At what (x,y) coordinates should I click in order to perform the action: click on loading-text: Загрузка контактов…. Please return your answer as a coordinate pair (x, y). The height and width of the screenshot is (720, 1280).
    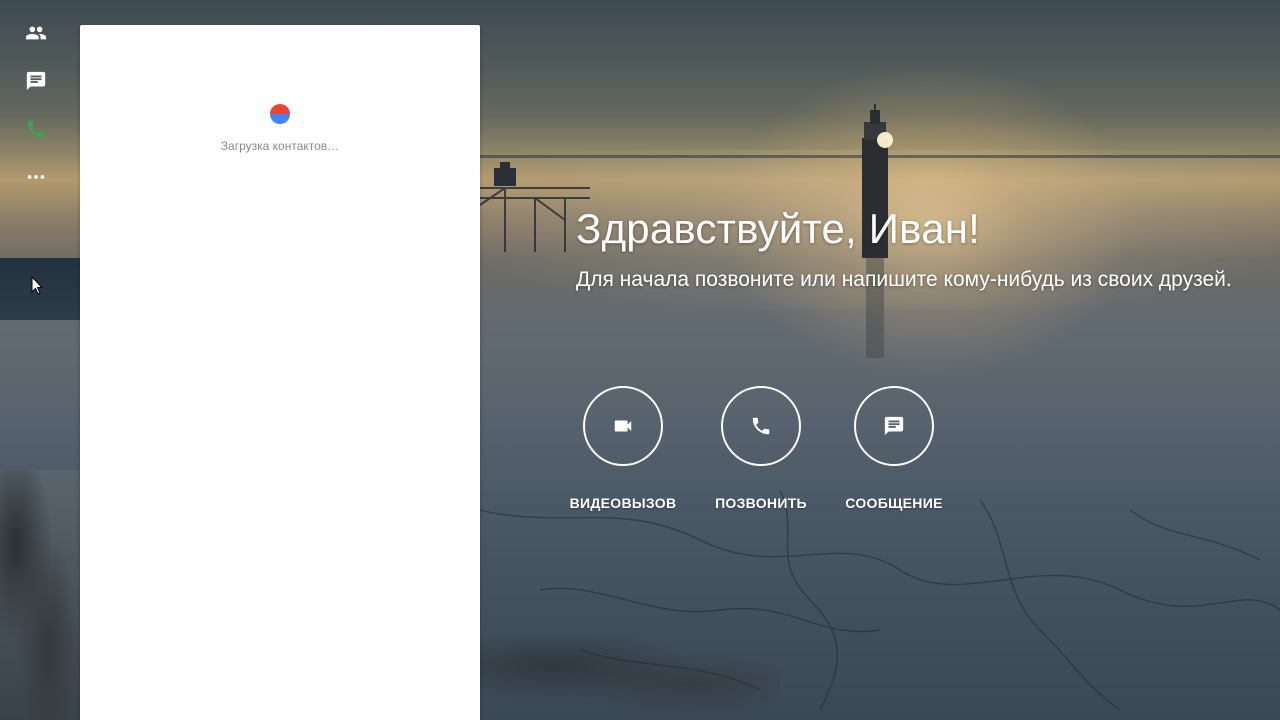
    Looking at the image, I should click on (280, 146).